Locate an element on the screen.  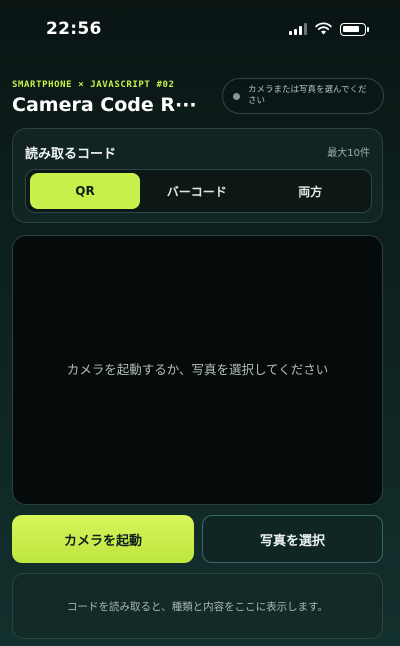
status-badge: カメラまたは写真を選んでください is located at coordinates (303, 96).